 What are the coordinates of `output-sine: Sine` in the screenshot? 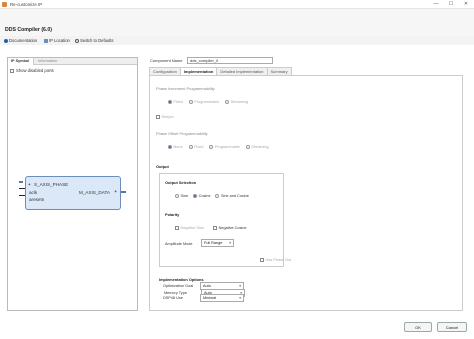 It's located at (181, 196).